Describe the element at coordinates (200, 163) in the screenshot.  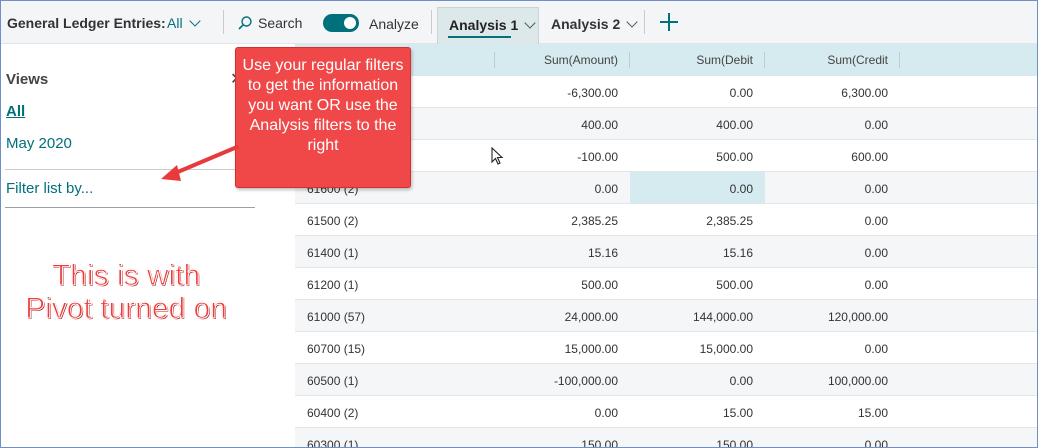
I see `callout-arrow-icon` at that location.